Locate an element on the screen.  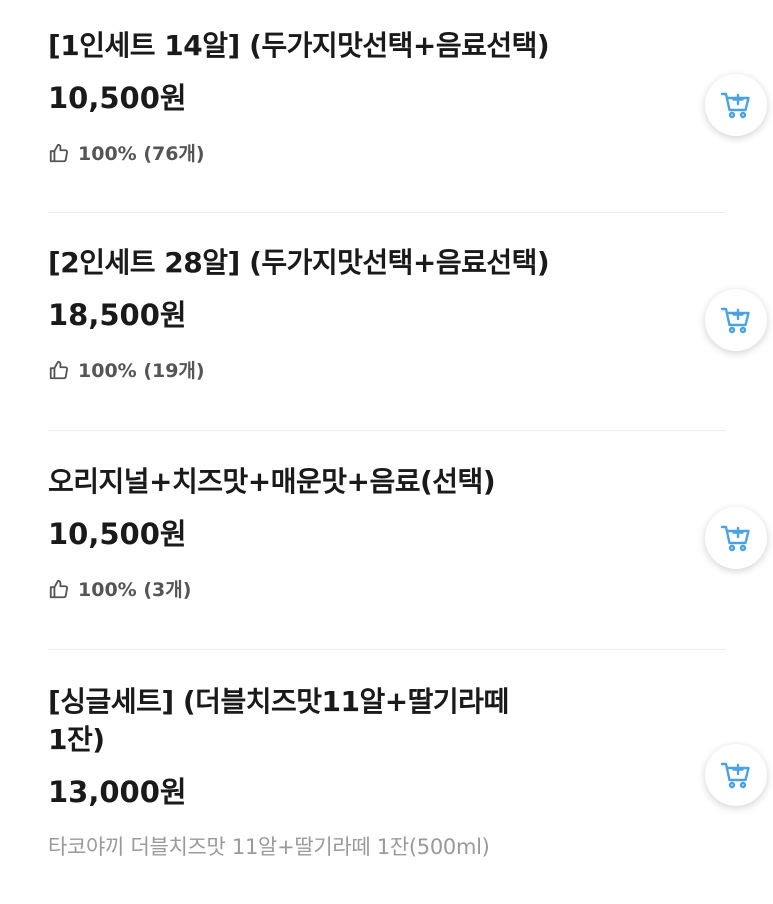
menu-item-price: 13,000원 is located at coordinates (117, 792).